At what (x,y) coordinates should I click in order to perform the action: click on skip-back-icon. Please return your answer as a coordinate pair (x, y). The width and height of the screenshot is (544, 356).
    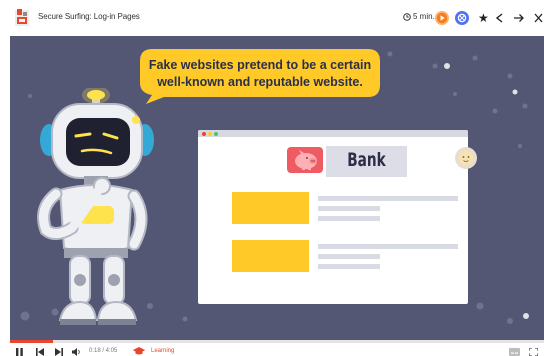
    Looking at the image, I should click on (40, 352).